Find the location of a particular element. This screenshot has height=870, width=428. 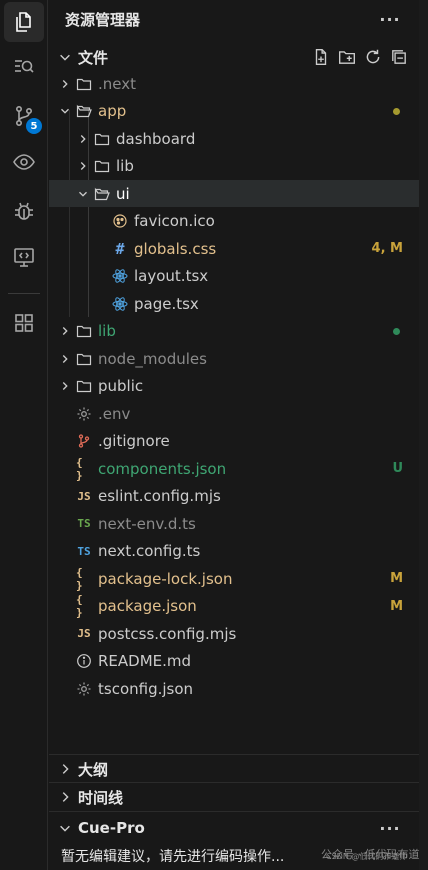

javascript-icon: JS is located at coordinates (84, 496).